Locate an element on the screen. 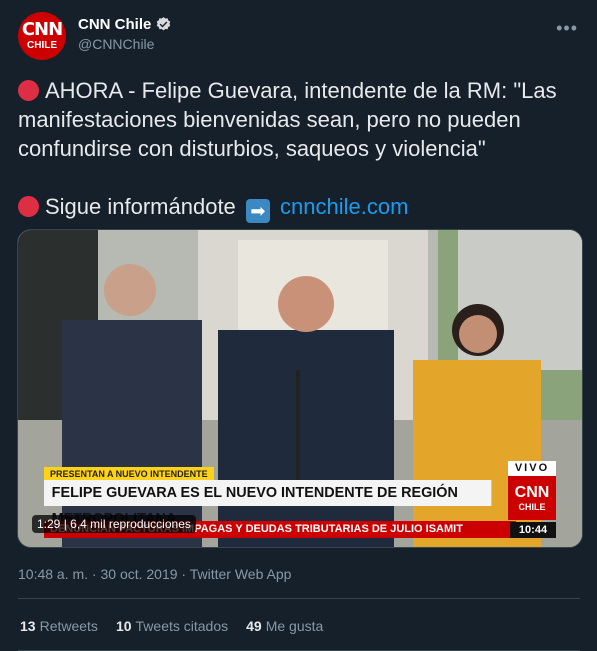 The image size is (597, 651). verified-badge-icon is located at coordinates (164, 24).